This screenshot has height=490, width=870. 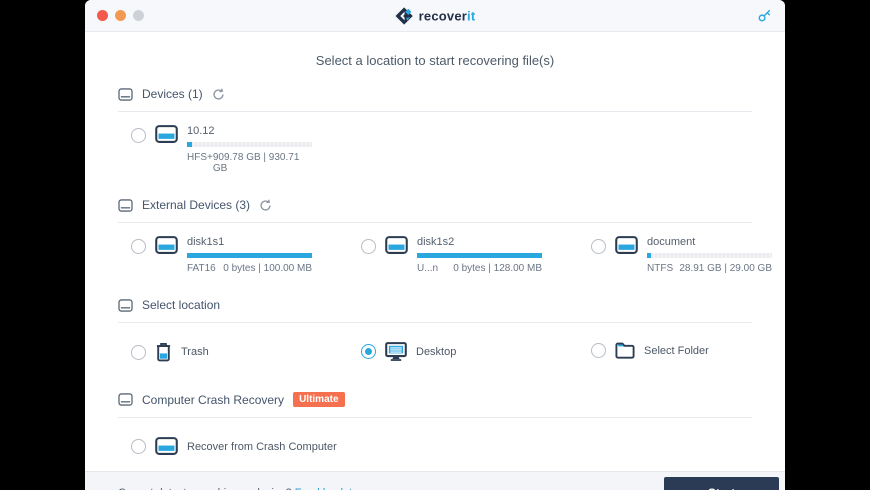 I want to click on radio-device-disk1s2, so click(x=368, y=246).